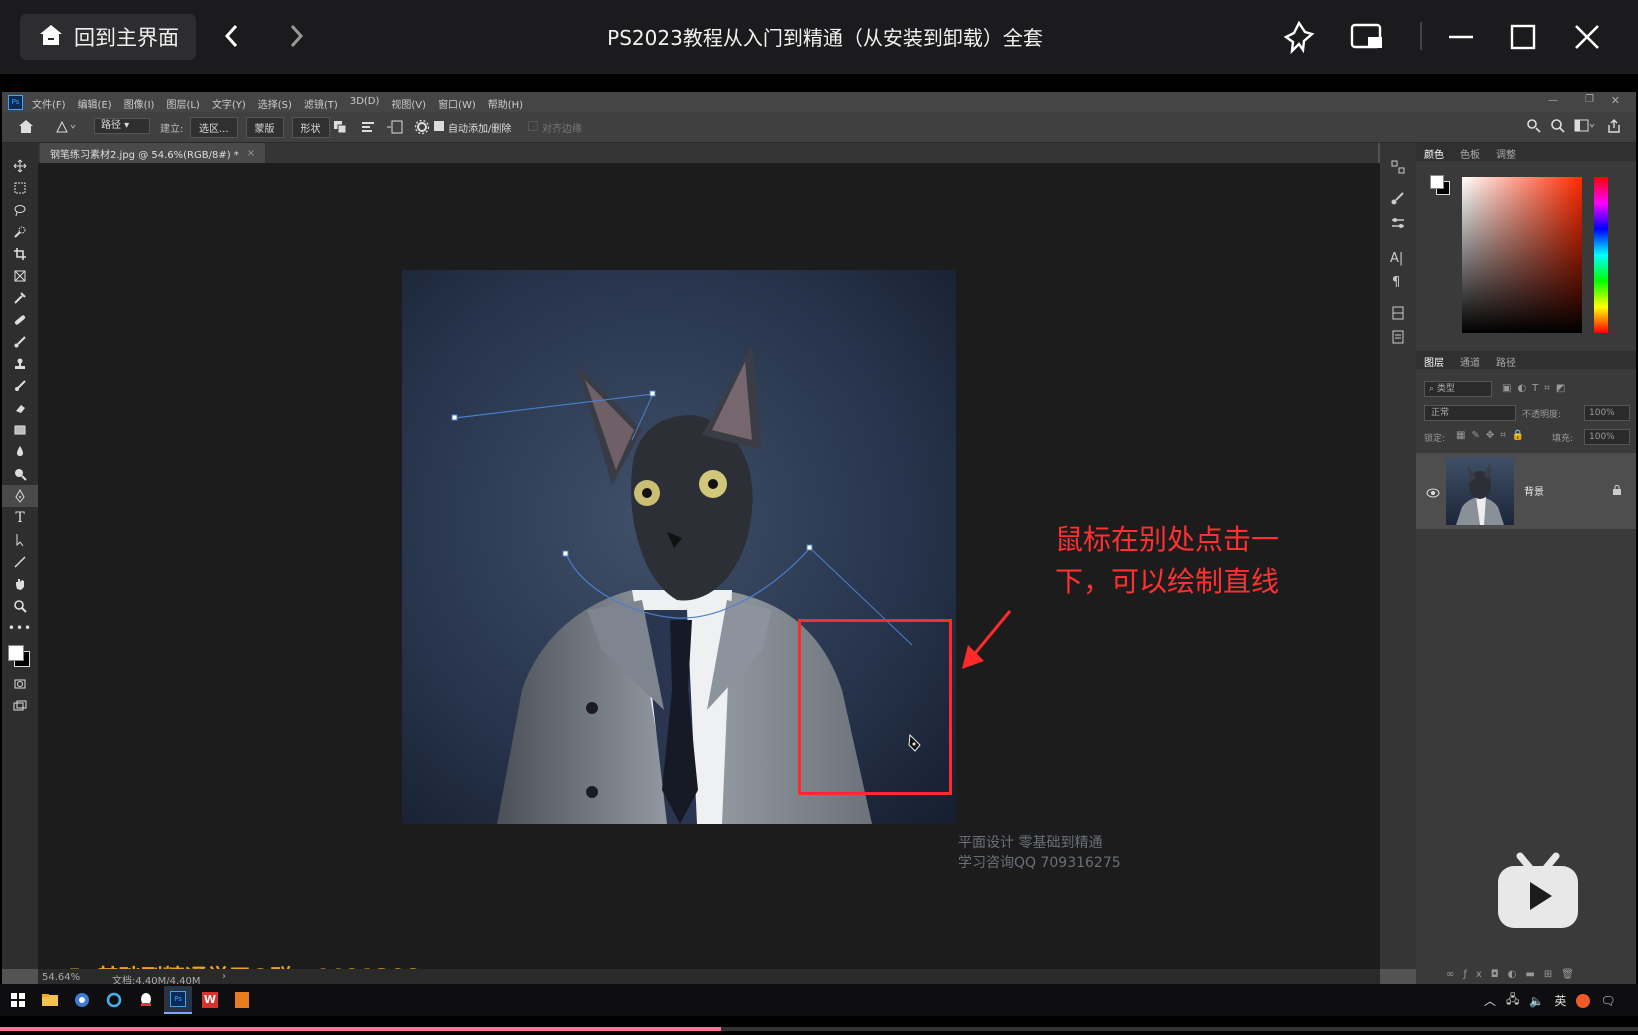 The width and height of the screenshot is (1638, 1035). I want to click on tab-swatches: 色板, so click(1470, 152).